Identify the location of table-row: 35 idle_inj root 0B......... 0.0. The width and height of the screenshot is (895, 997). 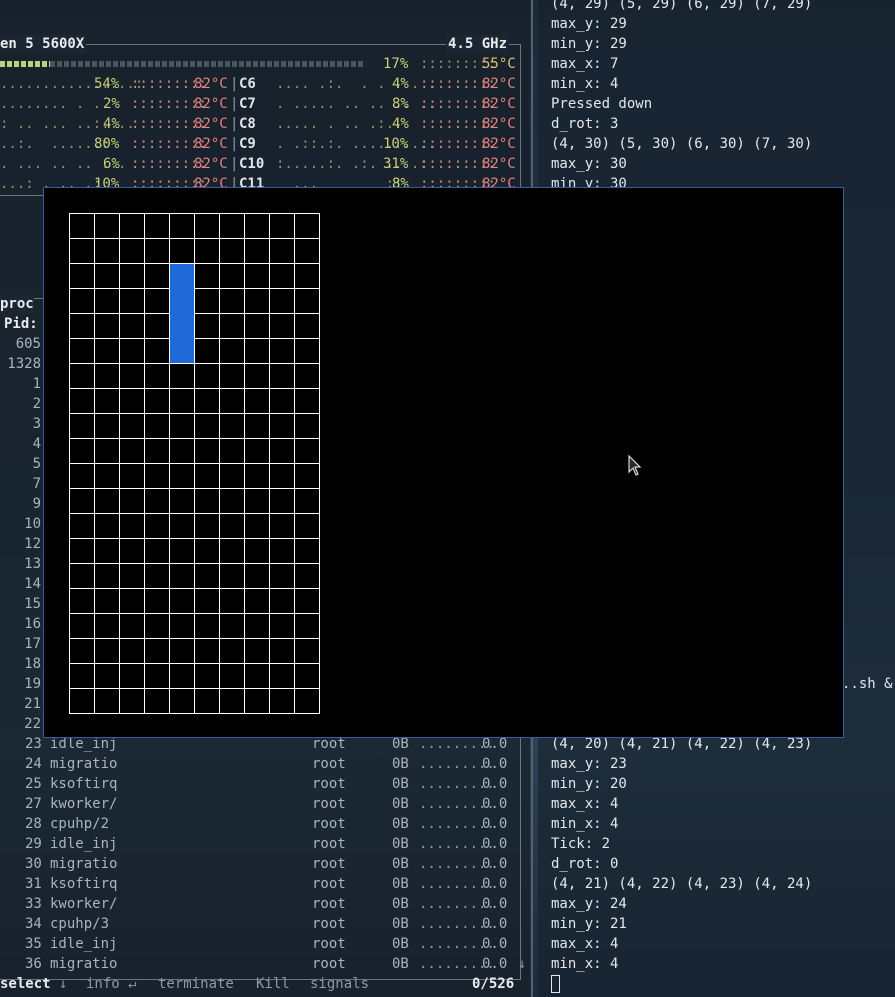
(260, 944).